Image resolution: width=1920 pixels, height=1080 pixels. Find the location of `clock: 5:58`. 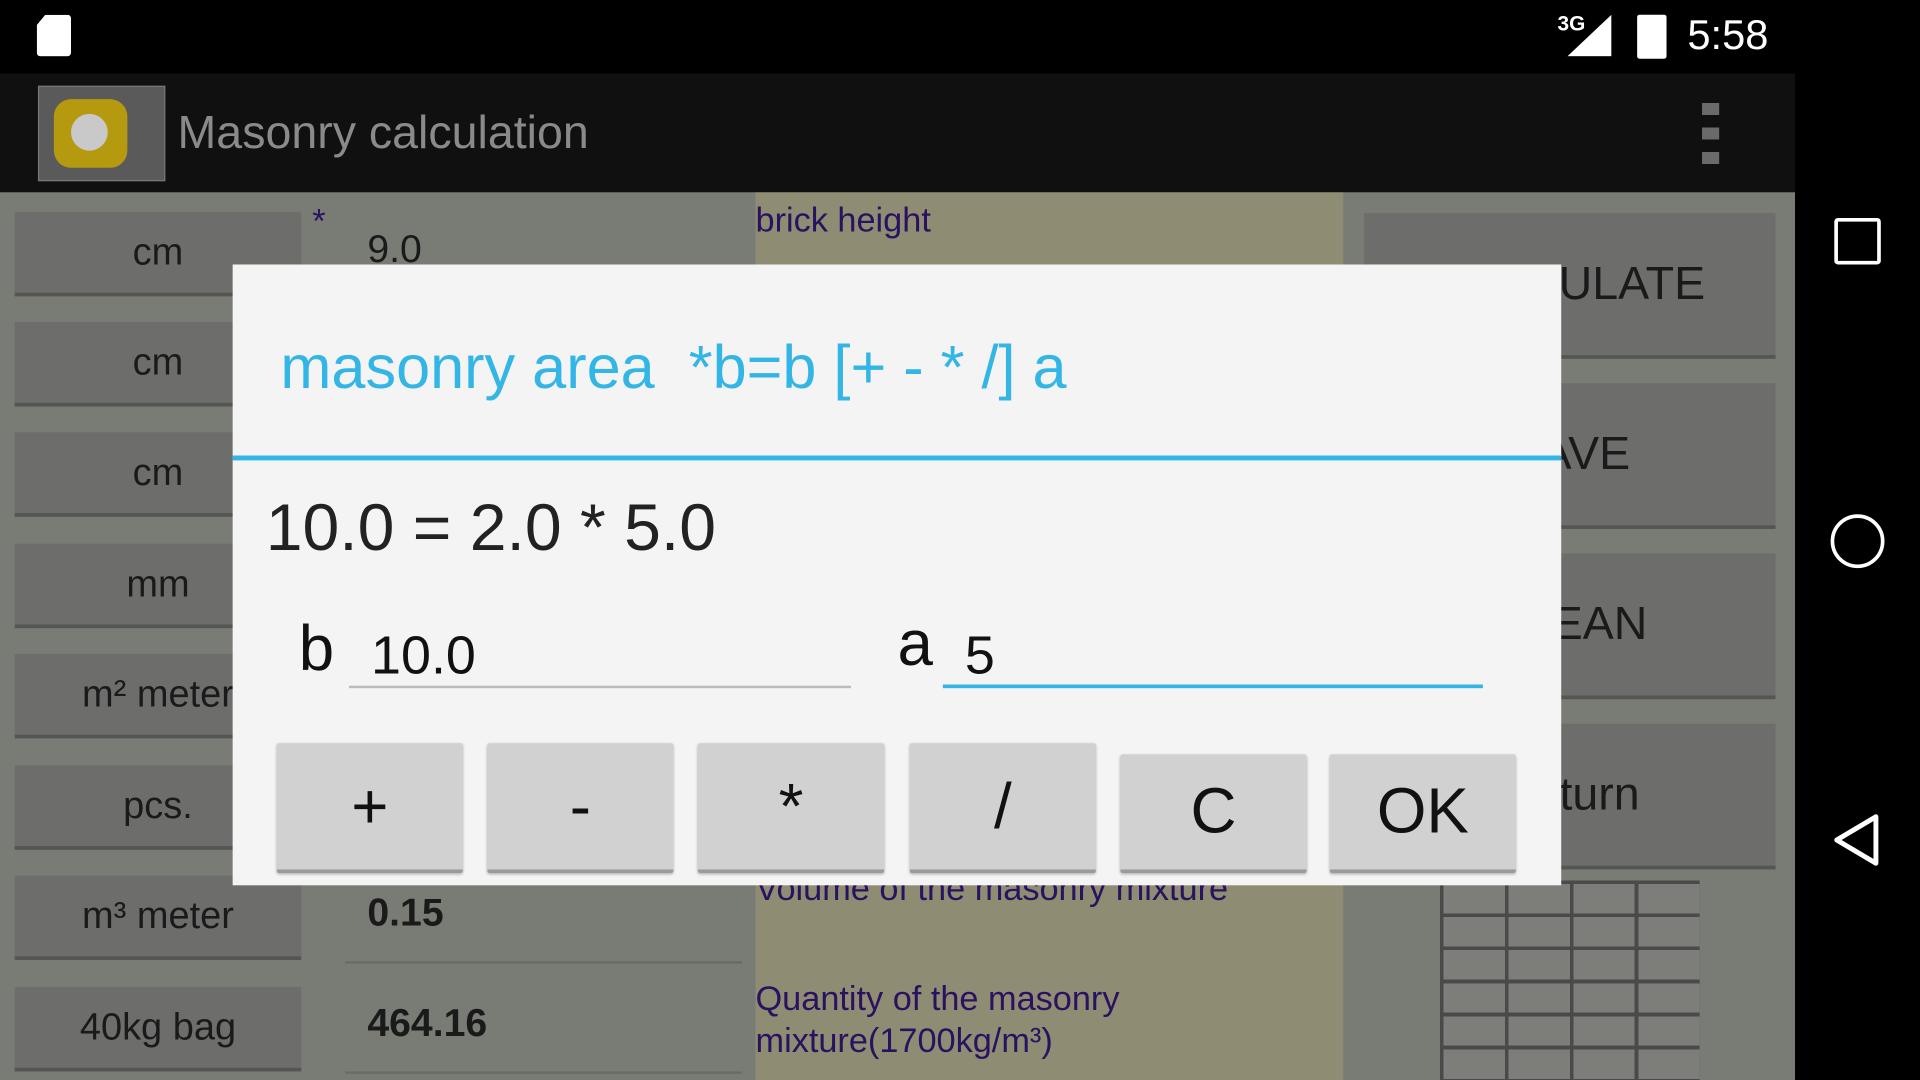

clock: 5:58 is located at coordinates (1728, 35).